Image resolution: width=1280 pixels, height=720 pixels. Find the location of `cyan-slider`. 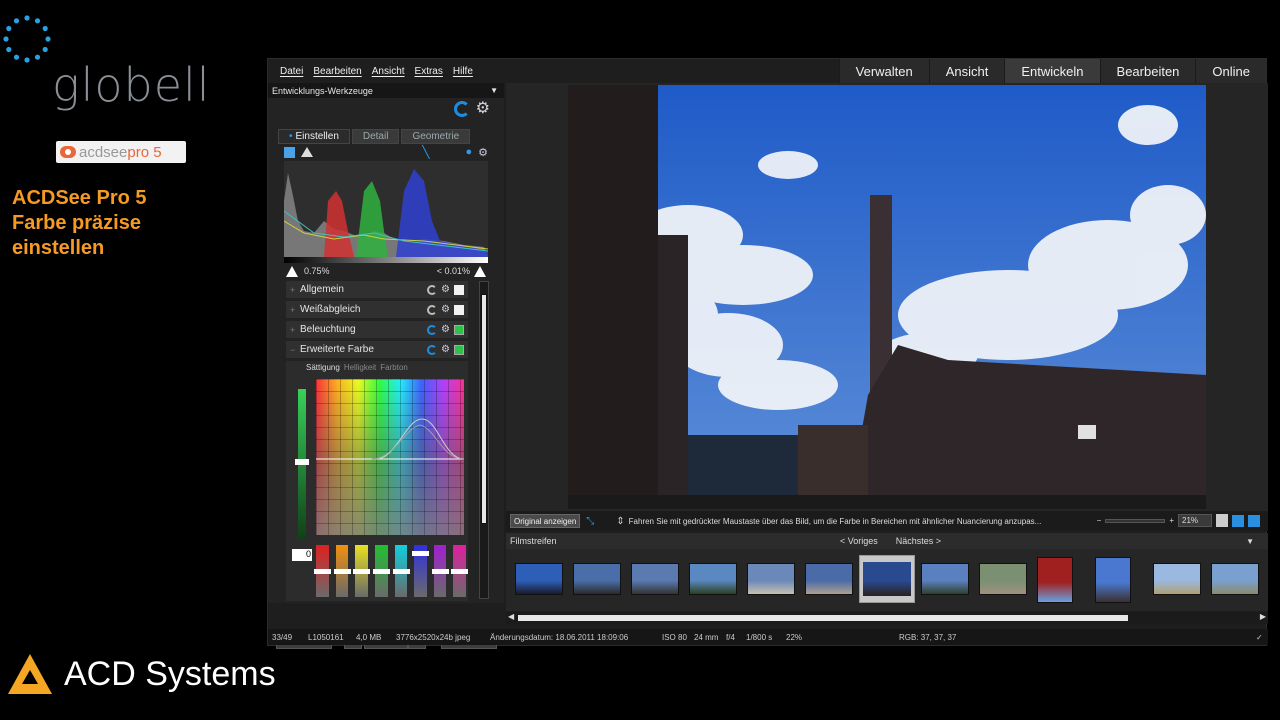

cyan-slider is located at coordinates (401, 571).